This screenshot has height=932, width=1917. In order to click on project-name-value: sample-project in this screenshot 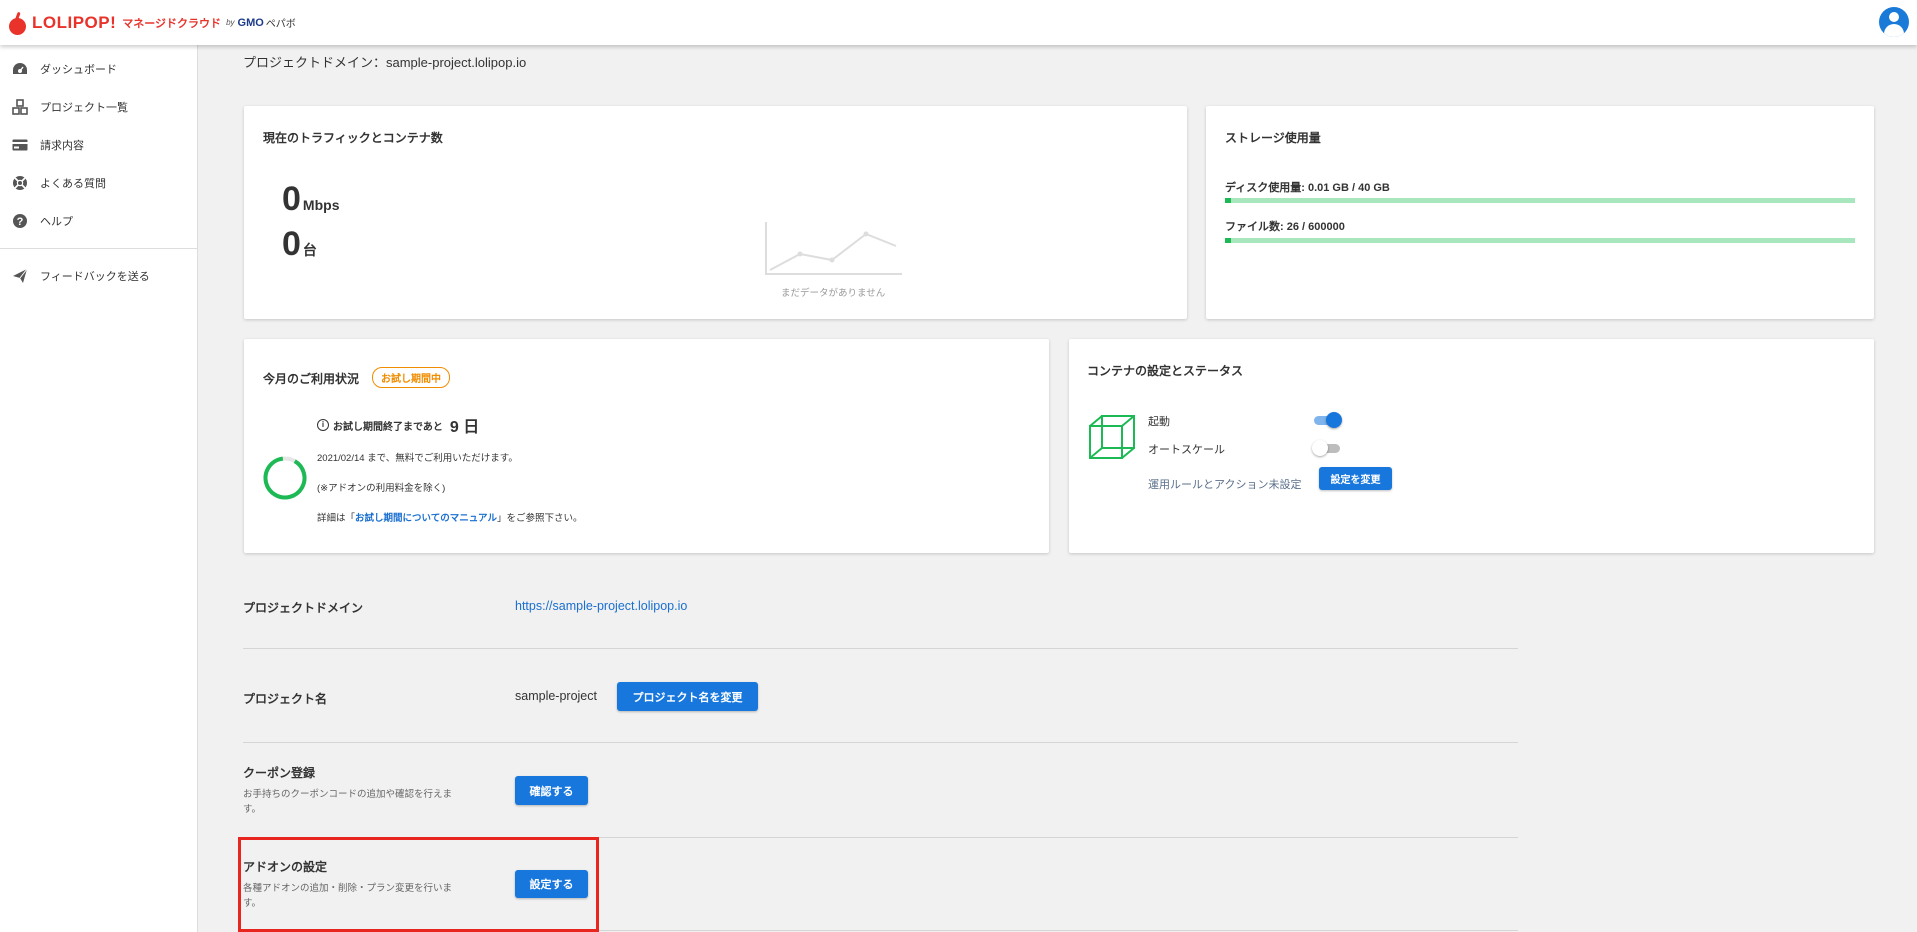, I will do `click(556, 696)`.